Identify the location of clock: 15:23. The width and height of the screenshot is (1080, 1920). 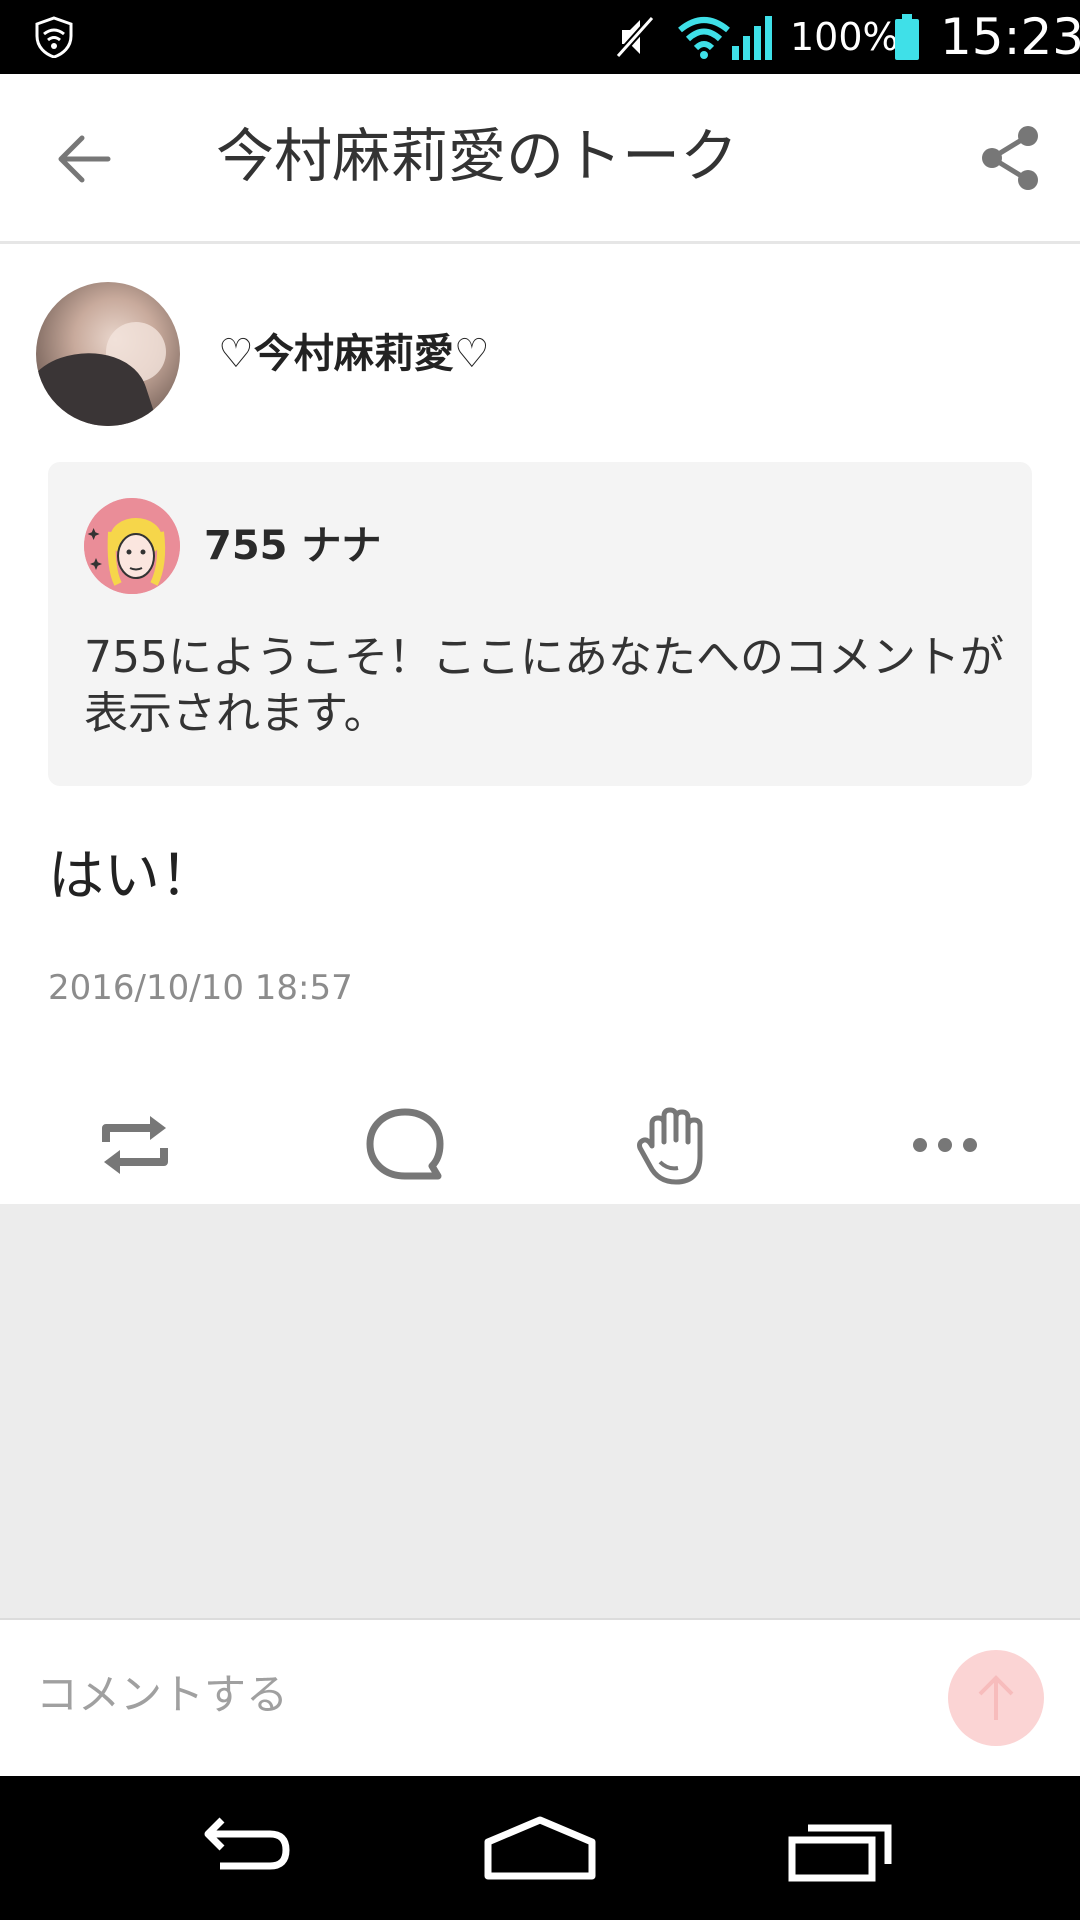
(1010, 37).